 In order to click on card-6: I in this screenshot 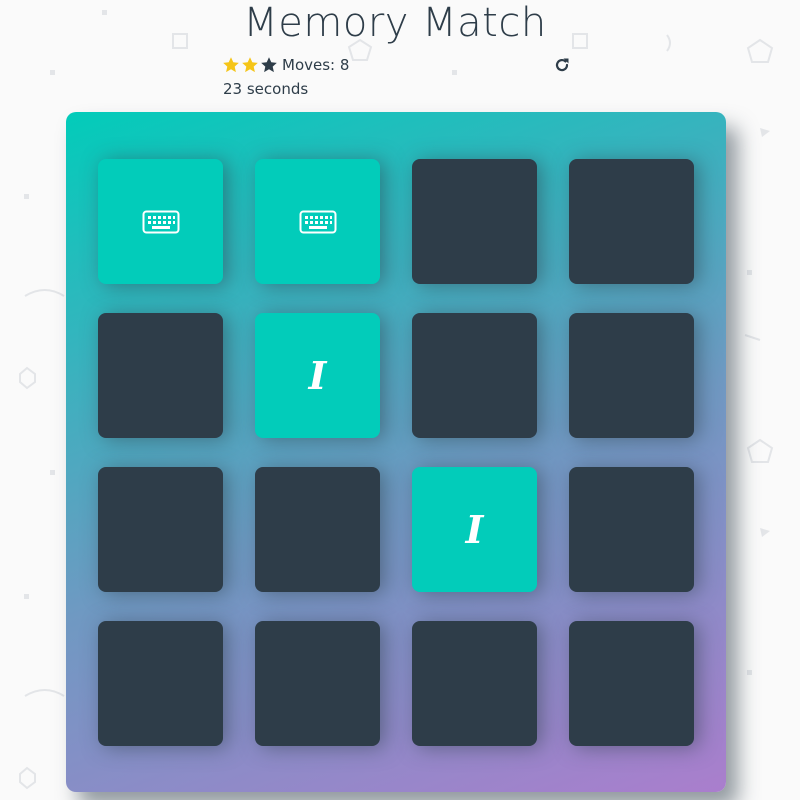, I will do `click(317, 375)`.